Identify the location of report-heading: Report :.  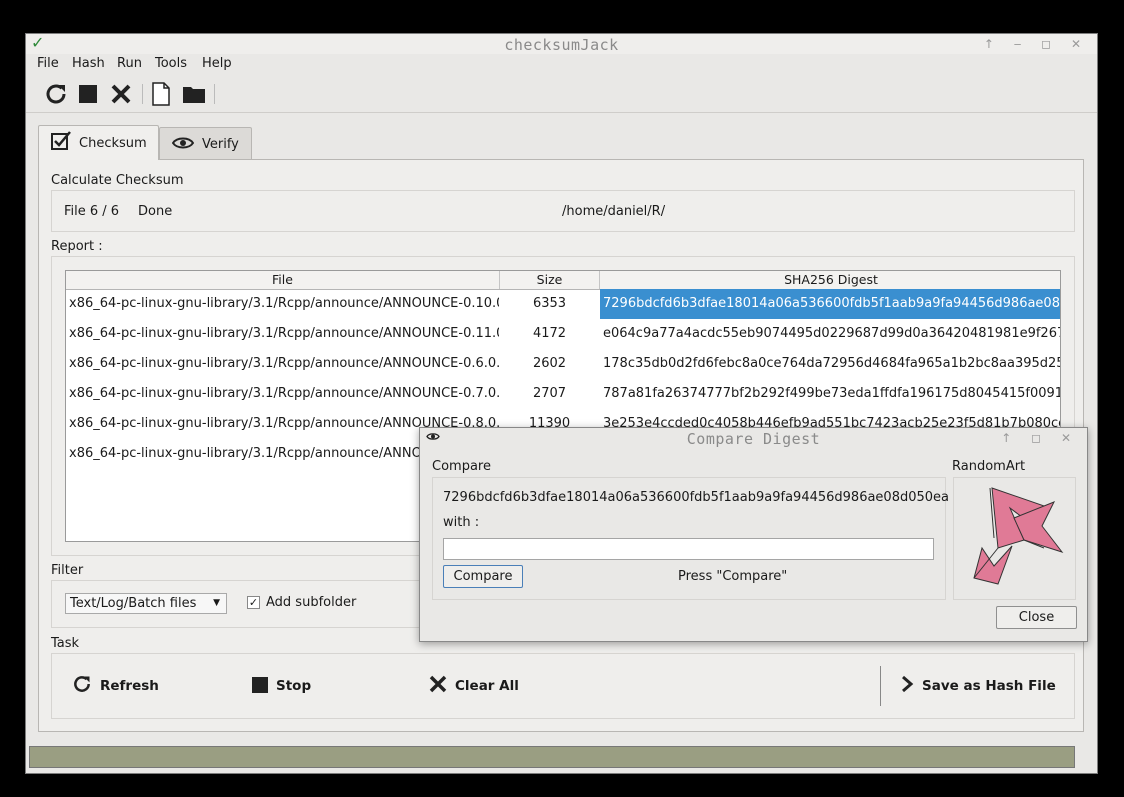
(77, 246).